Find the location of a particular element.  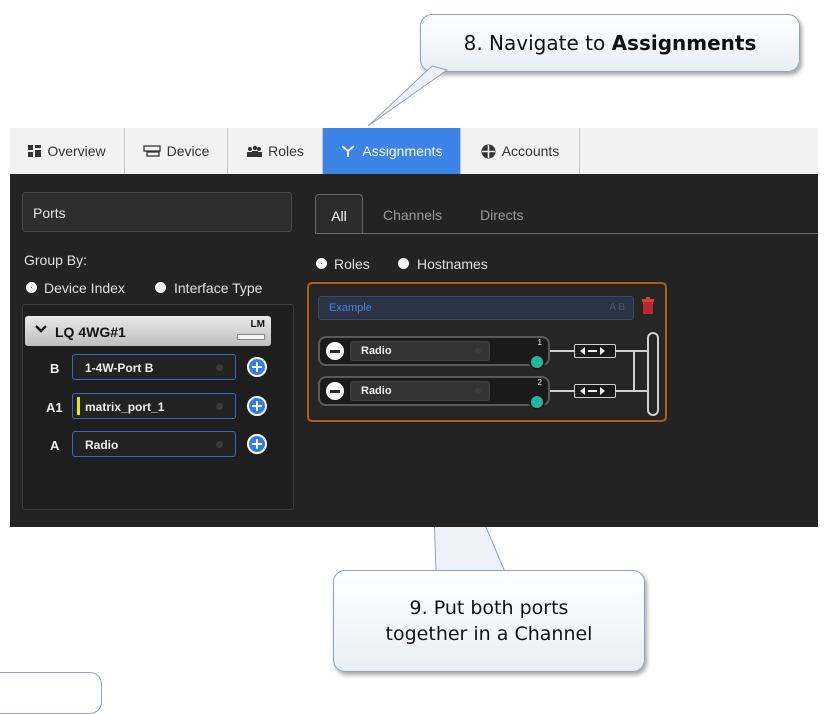

member-number: 2 is located at coordinates (539, 382).